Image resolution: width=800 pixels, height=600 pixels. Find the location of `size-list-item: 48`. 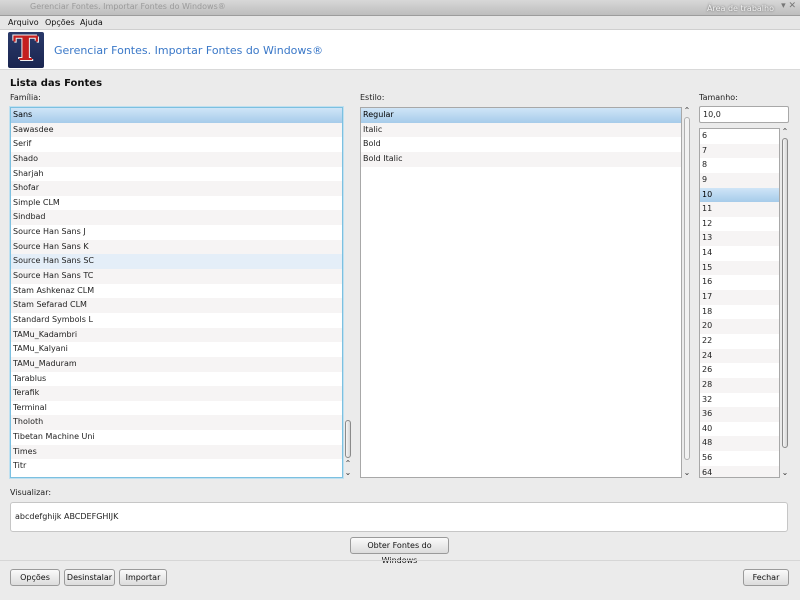

size-list-item: 48 is located at coordinates (739, 444).